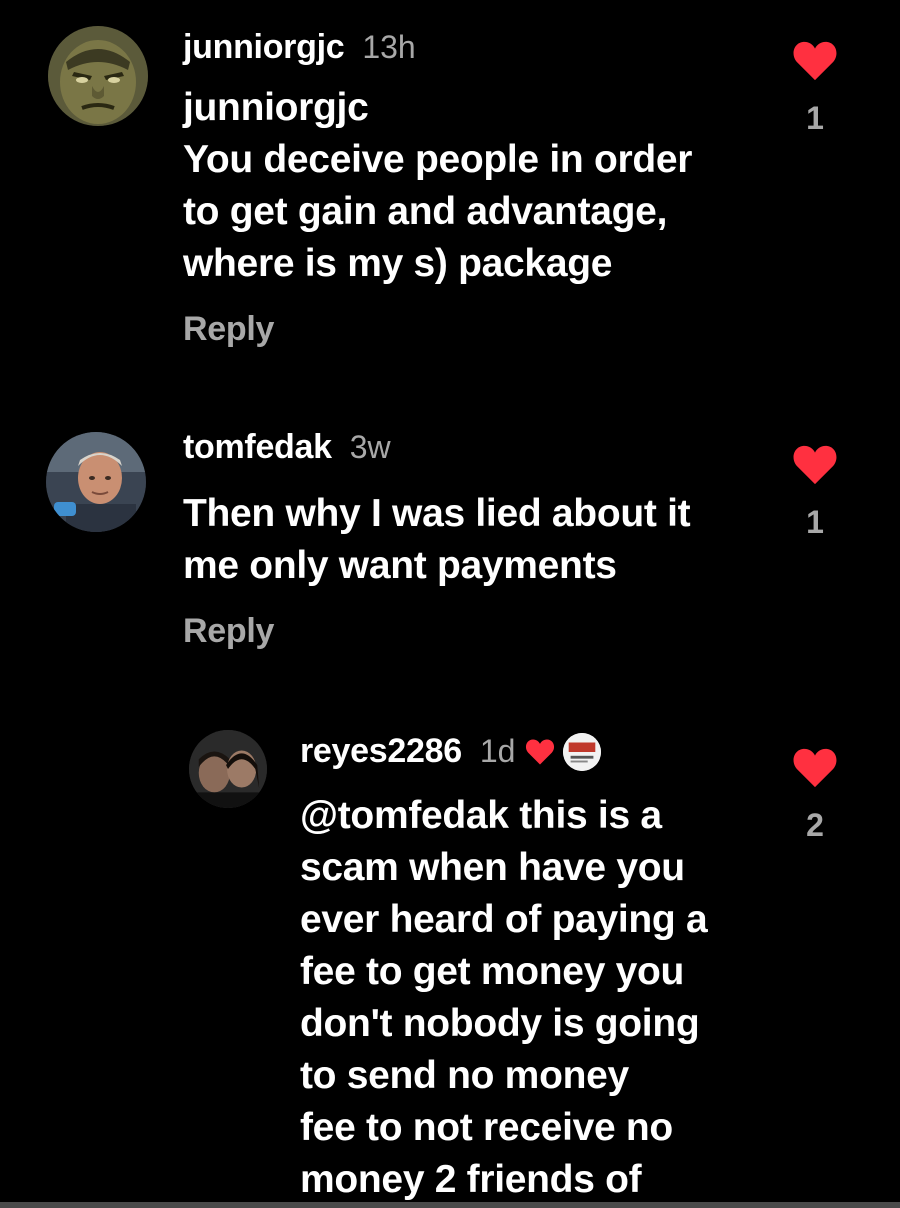 This screenshot has width=900, height=1208. I want to click on scroll-edge-divider, so click(450, 1205).